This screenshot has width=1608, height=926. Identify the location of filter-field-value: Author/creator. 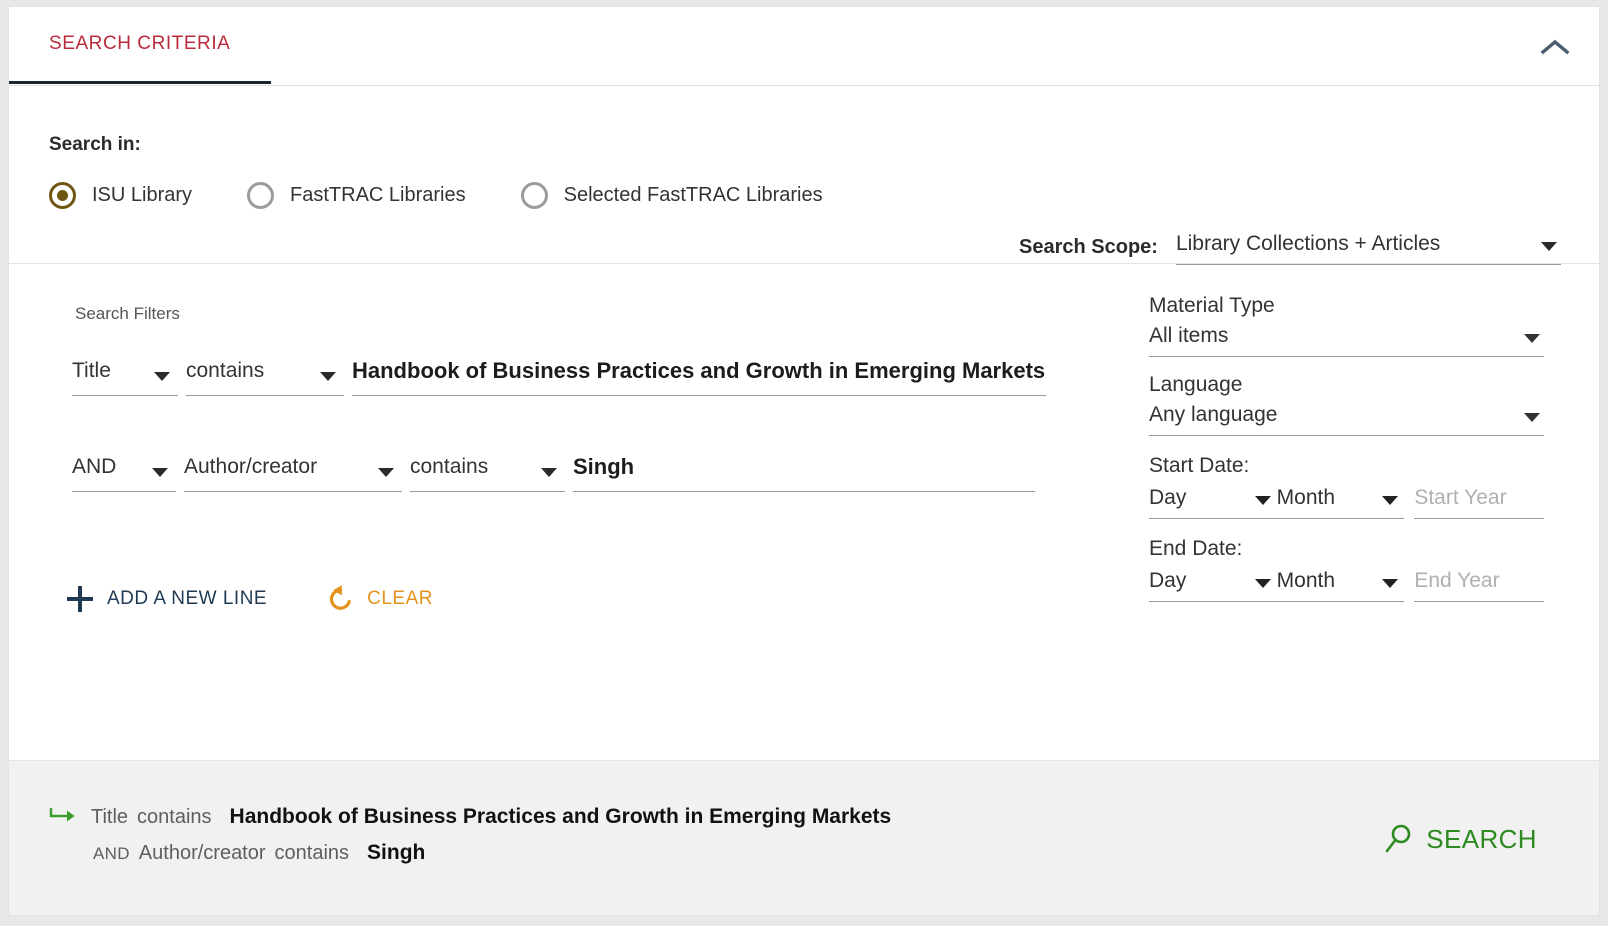
(251, 466).